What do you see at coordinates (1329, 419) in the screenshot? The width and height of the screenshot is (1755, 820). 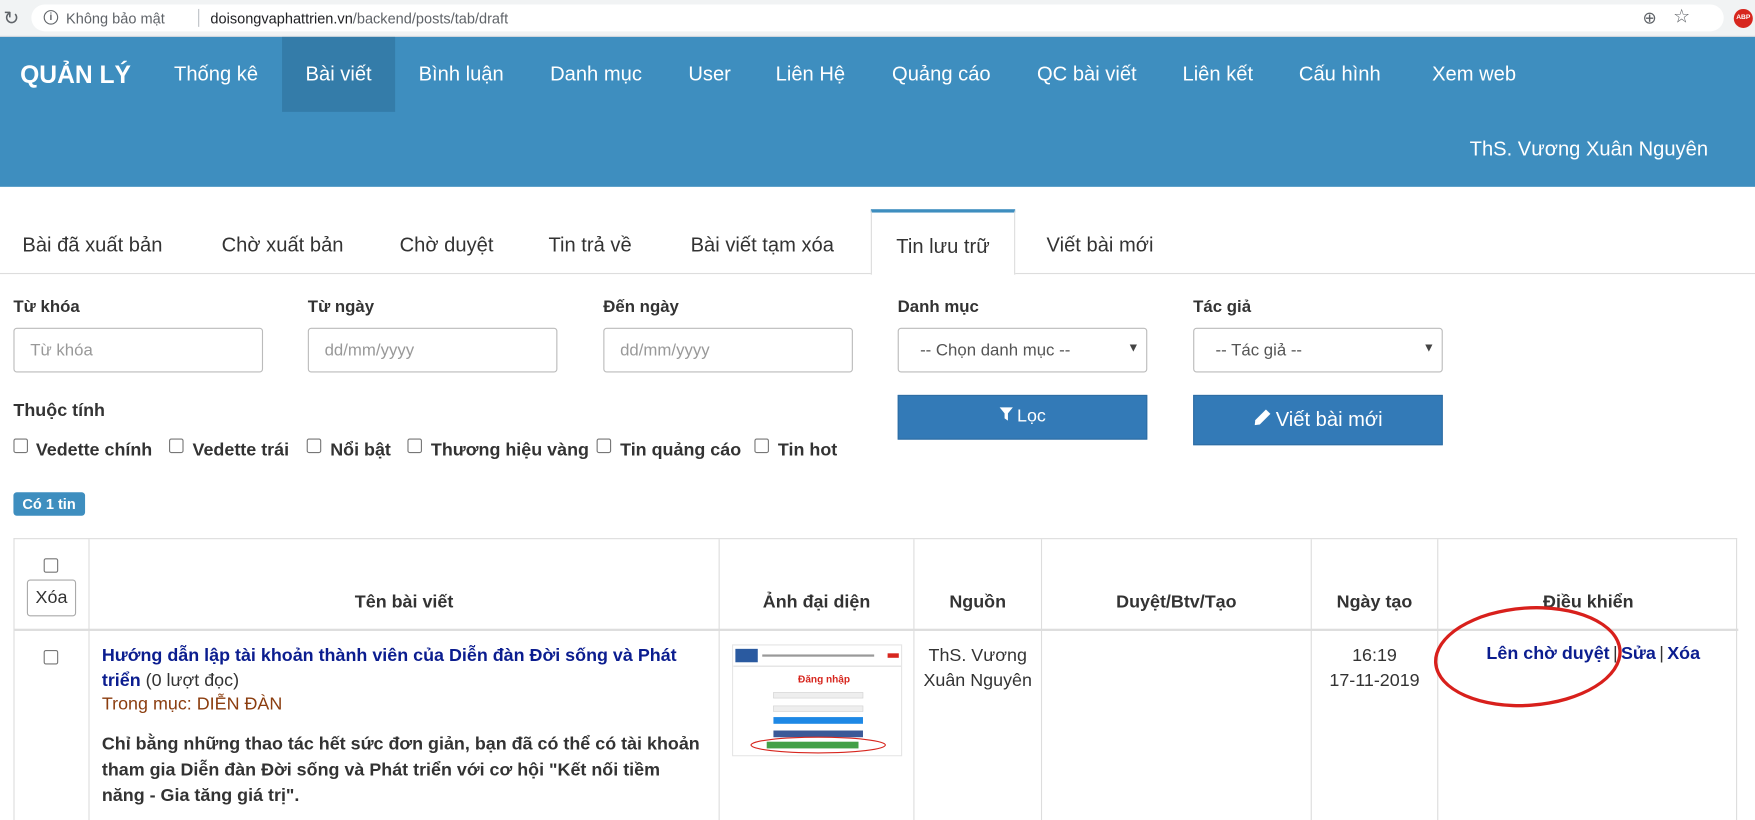 I see `new-post-button-label: Viết bài mới` at bounding box center [1329, 419].